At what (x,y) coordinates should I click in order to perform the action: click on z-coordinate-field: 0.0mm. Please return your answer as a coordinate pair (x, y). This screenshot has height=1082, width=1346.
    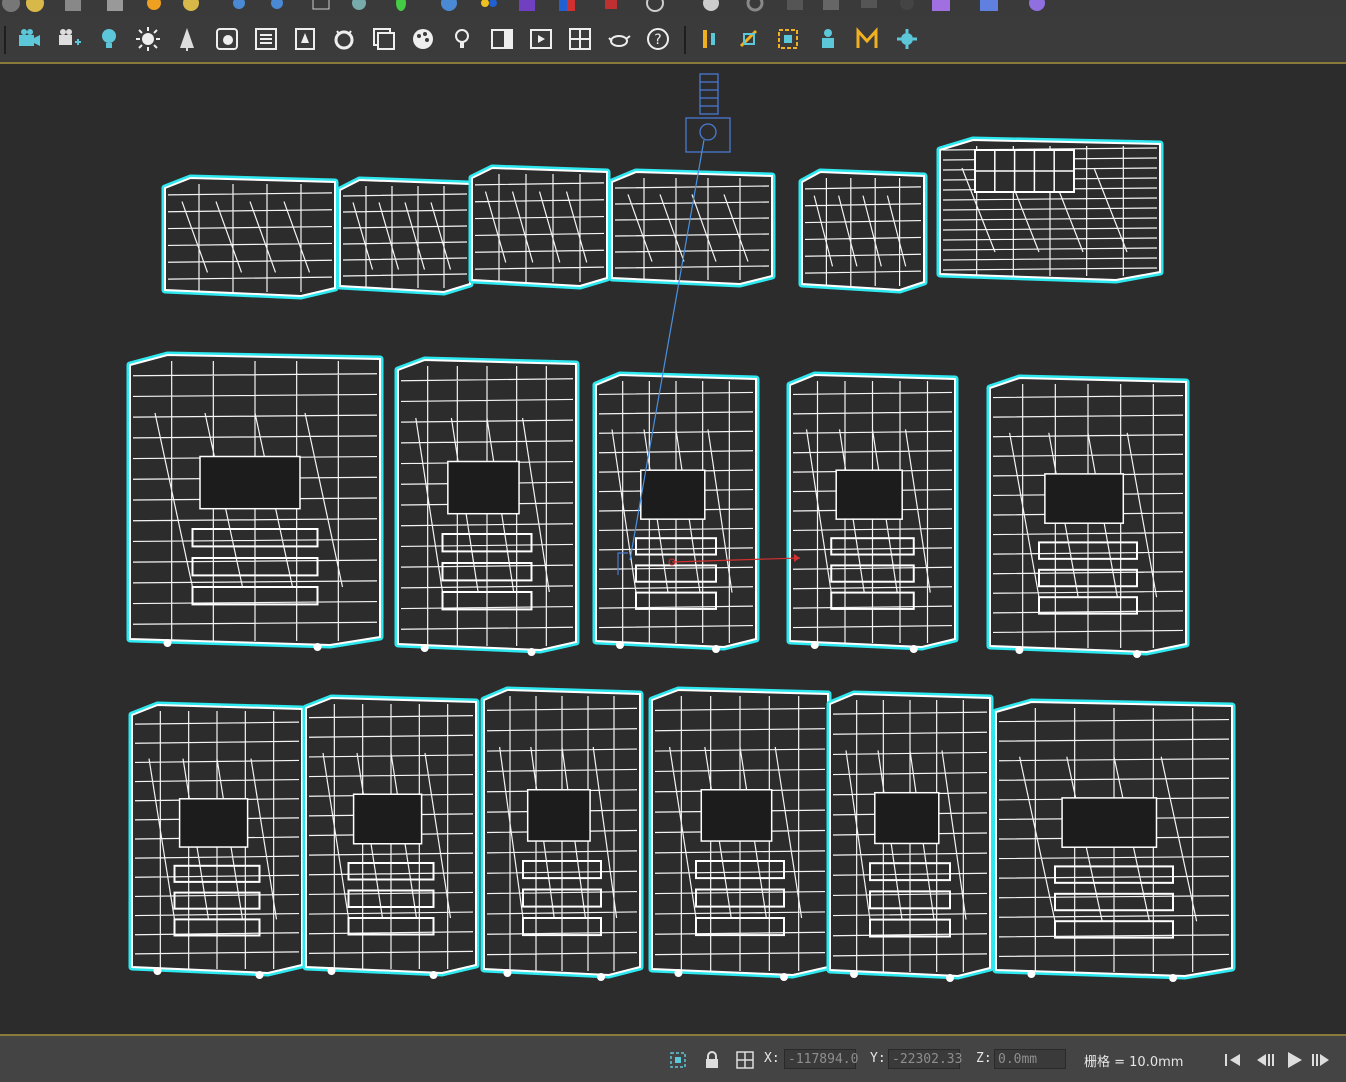
    Looking at the image, I should click on (1030, 1059).